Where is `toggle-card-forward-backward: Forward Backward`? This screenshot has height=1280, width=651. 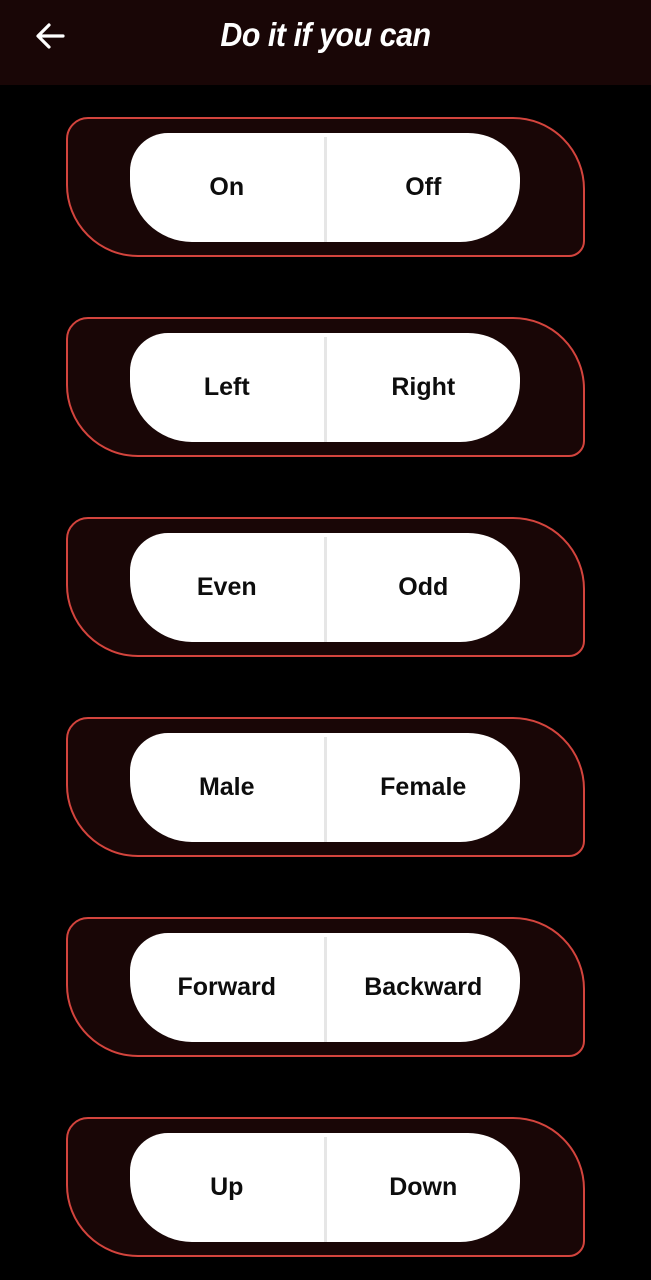
toggle-card-forward-backward: Forward Backward is located at coordinates (325, 987).